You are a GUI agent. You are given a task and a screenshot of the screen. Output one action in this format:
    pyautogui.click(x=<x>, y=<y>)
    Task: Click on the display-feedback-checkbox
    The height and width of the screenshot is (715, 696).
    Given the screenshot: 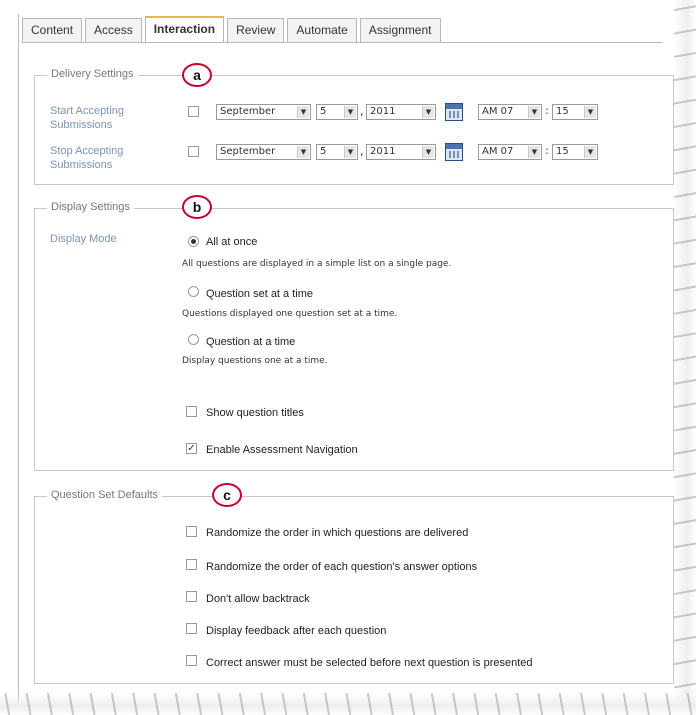 What is the action you would take?
    pyautogui.click(x=191, y=628)
    